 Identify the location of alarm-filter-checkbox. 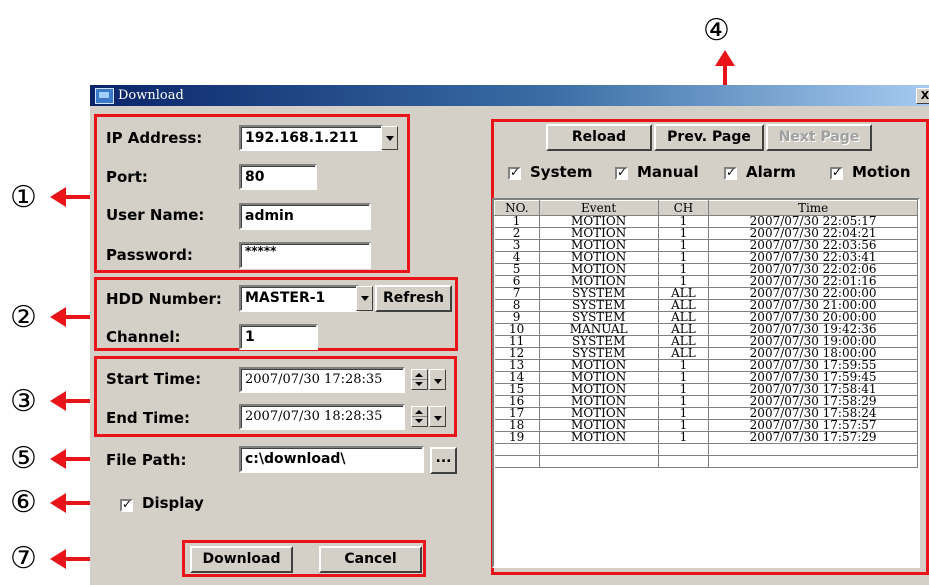
(730, 172).